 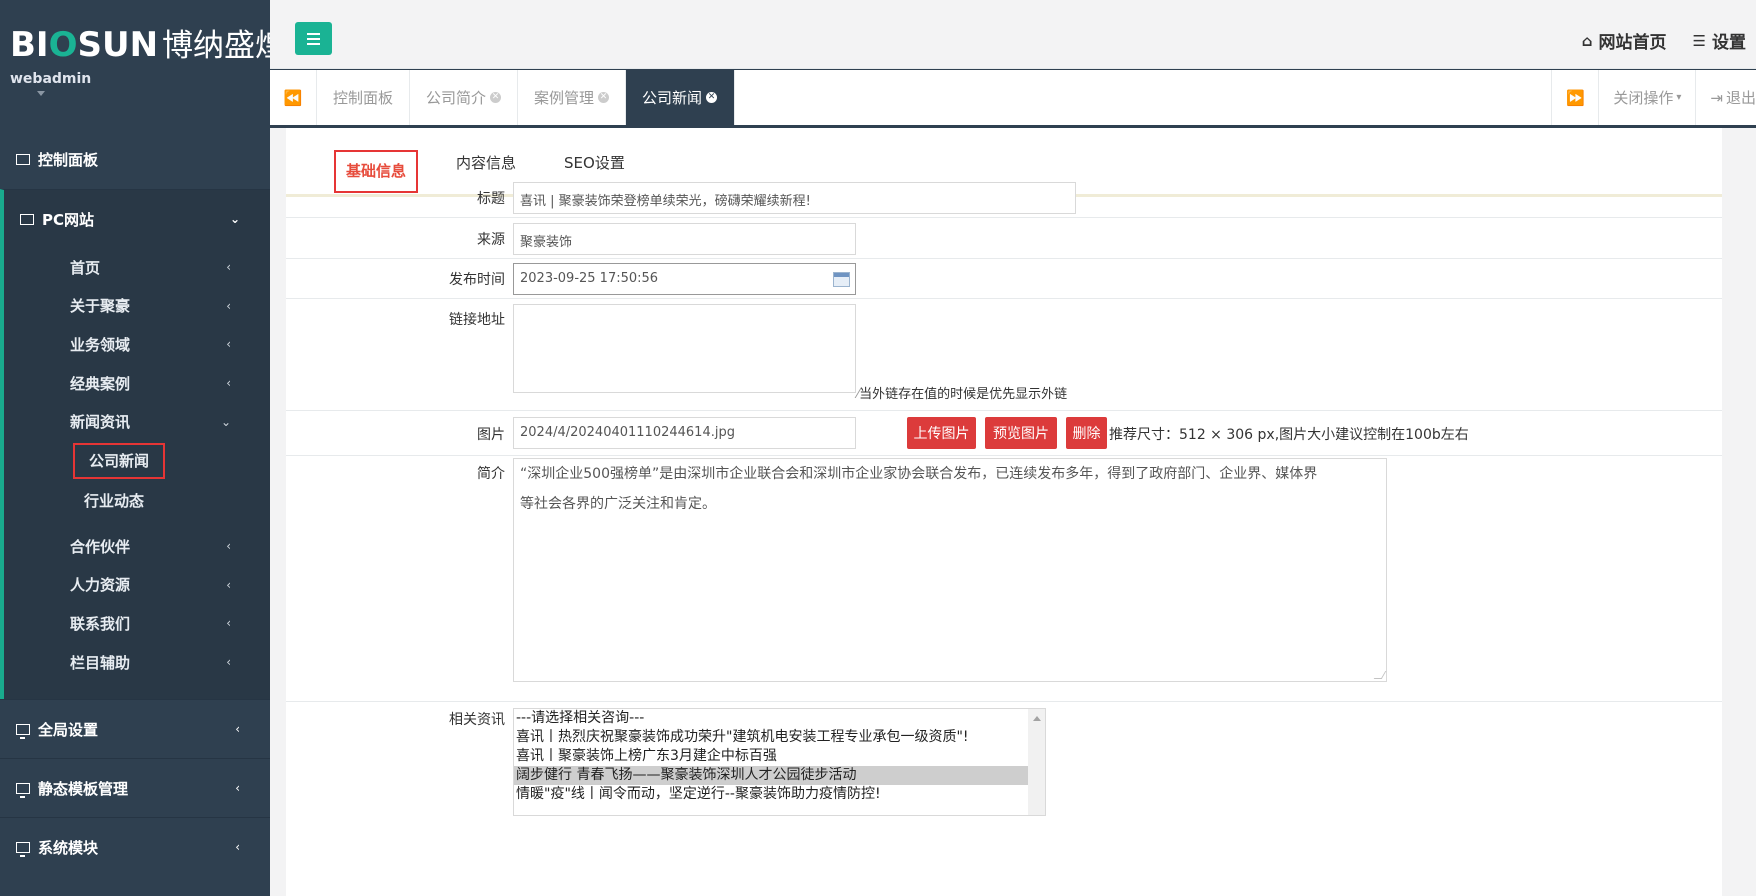 I want to click on sidebar-item-partners: 合作伙伴 ‹, so click(x=137, y=546).